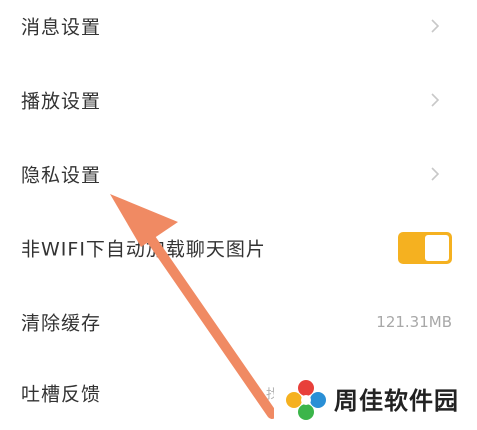  Describe the element at coordinates (414, 322) in the screenshot. I see `cache-size-value: 121.31MB` at that location.